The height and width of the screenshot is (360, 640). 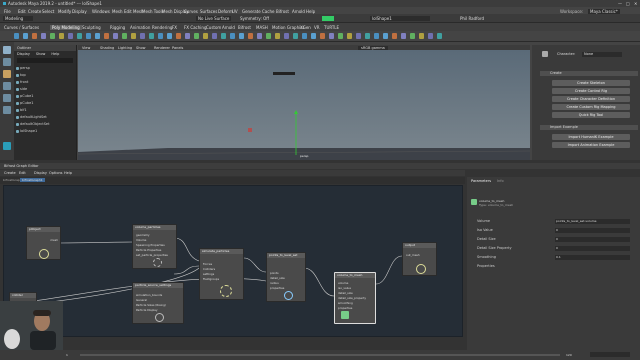 What do you see at coordinates (174, 27) in the screenshot?
I see `shelf-tab: FX` at bounding box center [174, 27].